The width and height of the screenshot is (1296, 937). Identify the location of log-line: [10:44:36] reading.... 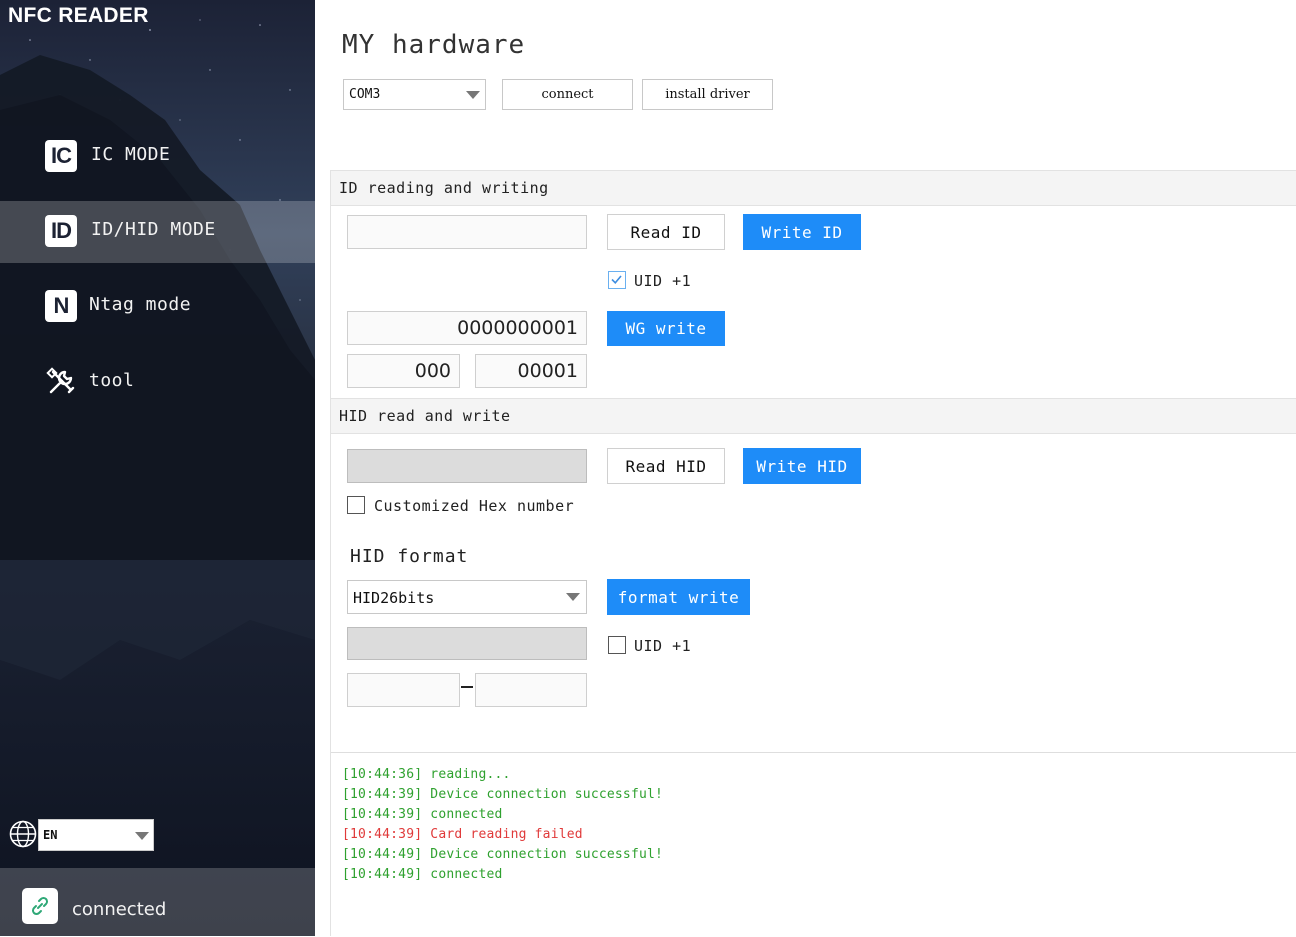
(426, 774).